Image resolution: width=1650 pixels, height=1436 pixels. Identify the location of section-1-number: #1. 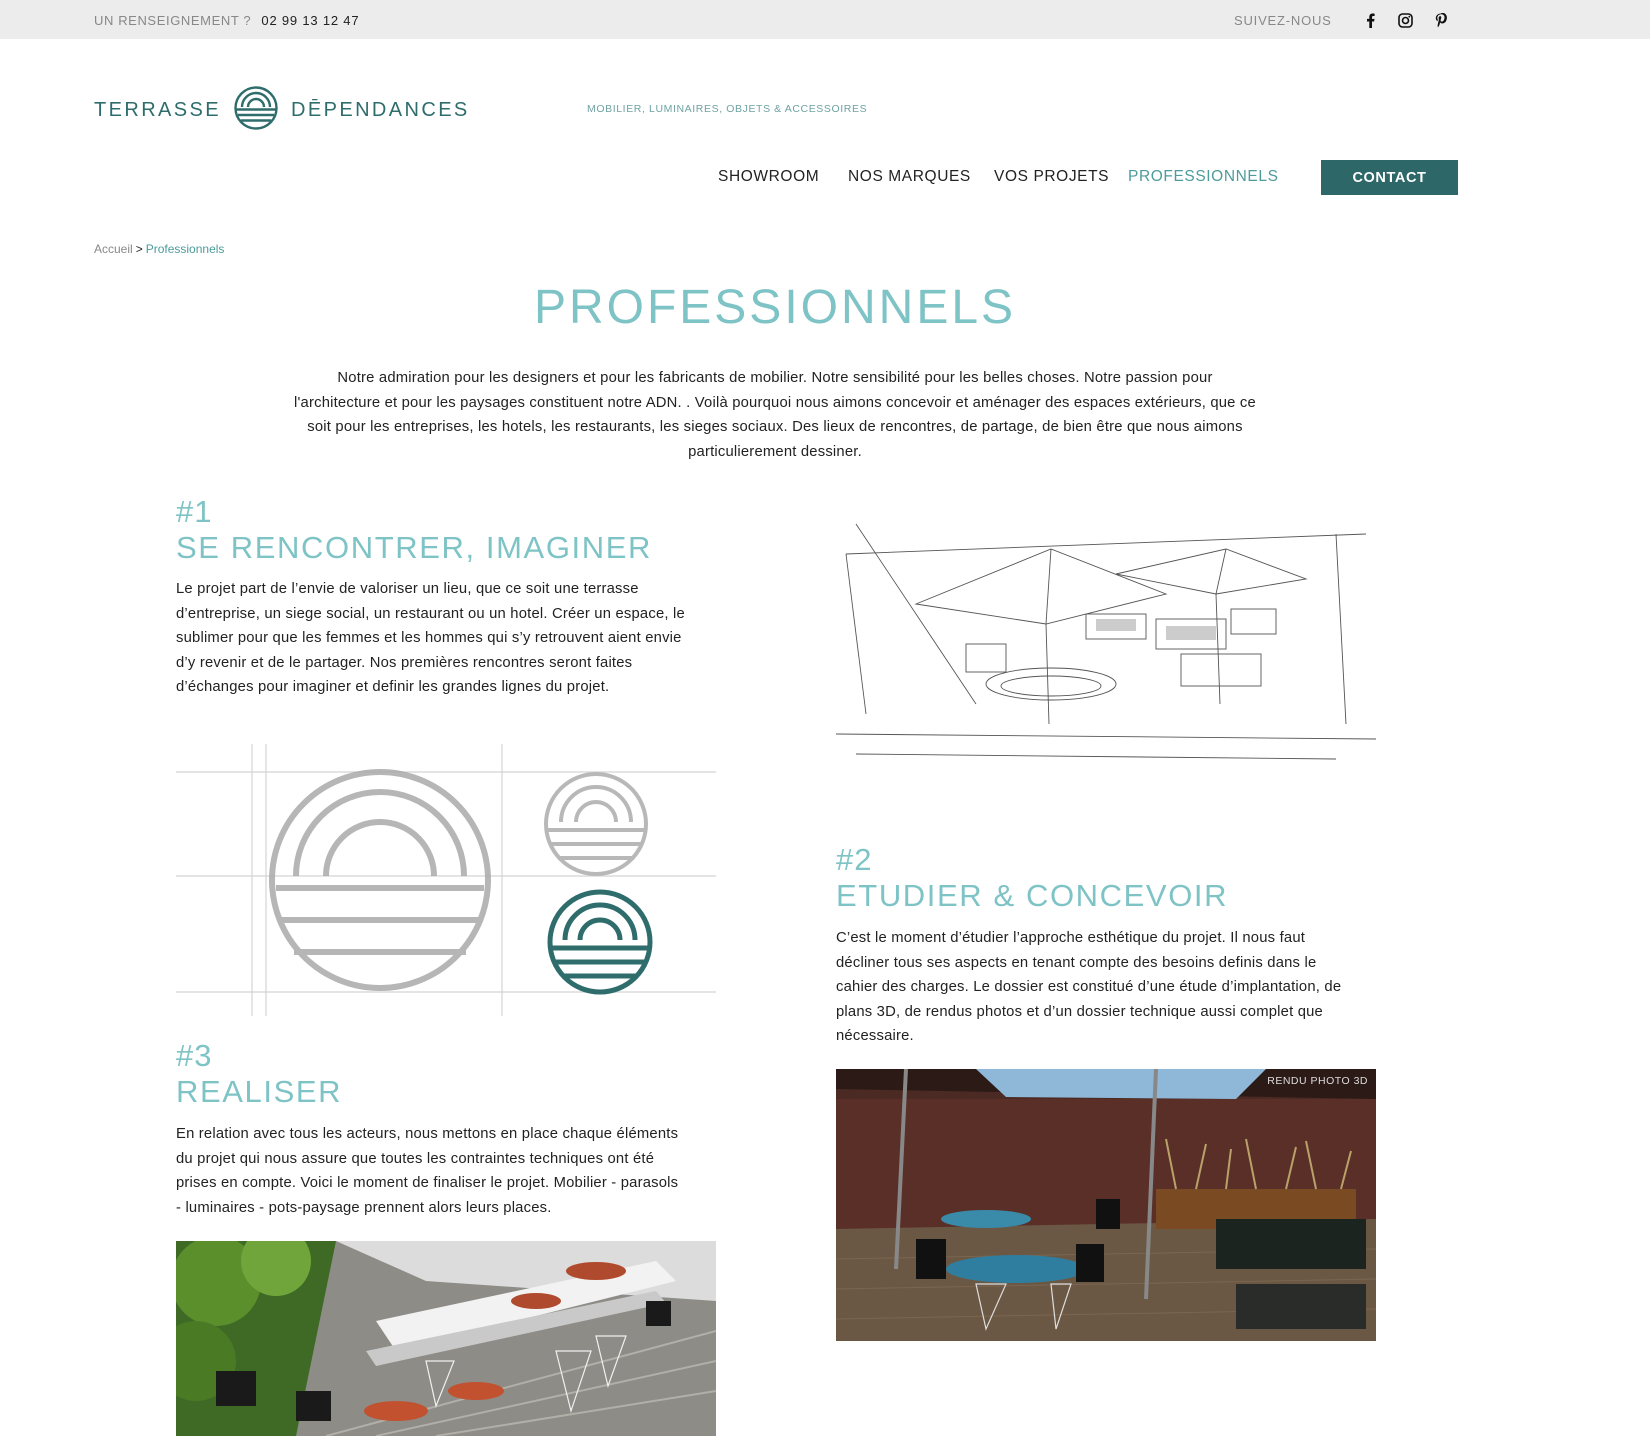
(194, 511).